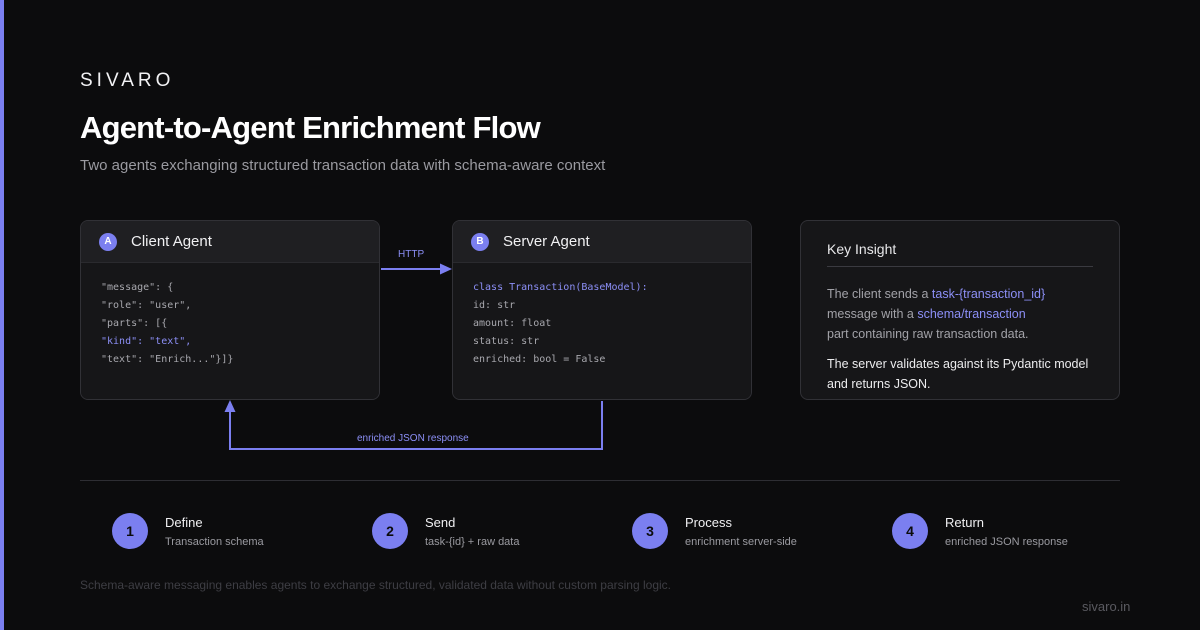 The height and width of the screenshot is (630, 1200). Describe the element at coordinates (494, 305) in the screenshot. I see `code-line: id: str` at that location.